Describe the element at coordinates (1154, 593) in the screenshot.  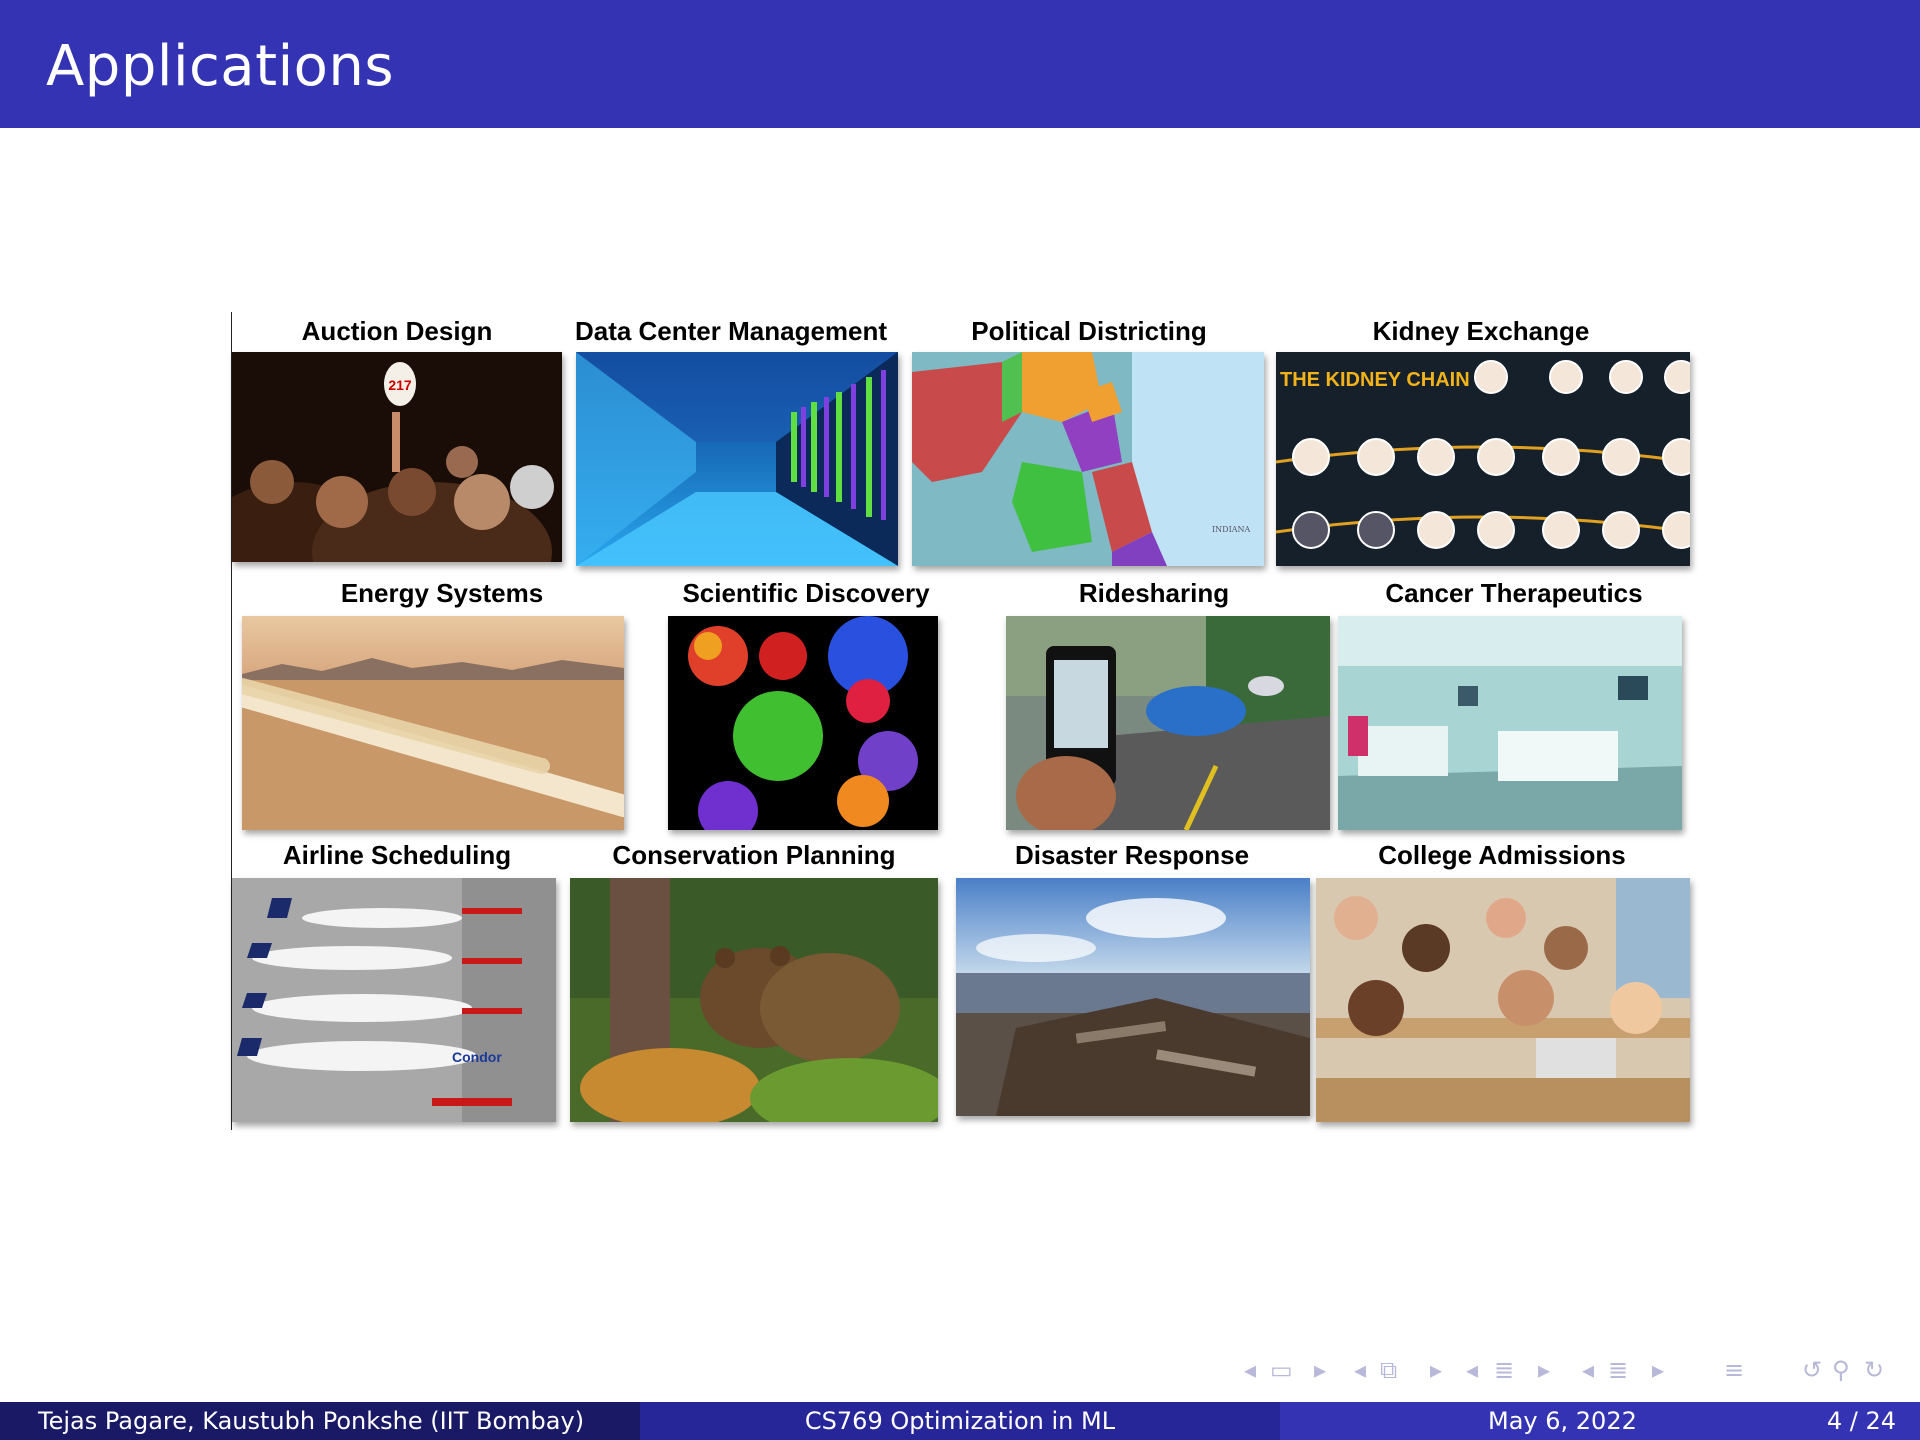
I see `panel-caption: Ridesharing` at that location.